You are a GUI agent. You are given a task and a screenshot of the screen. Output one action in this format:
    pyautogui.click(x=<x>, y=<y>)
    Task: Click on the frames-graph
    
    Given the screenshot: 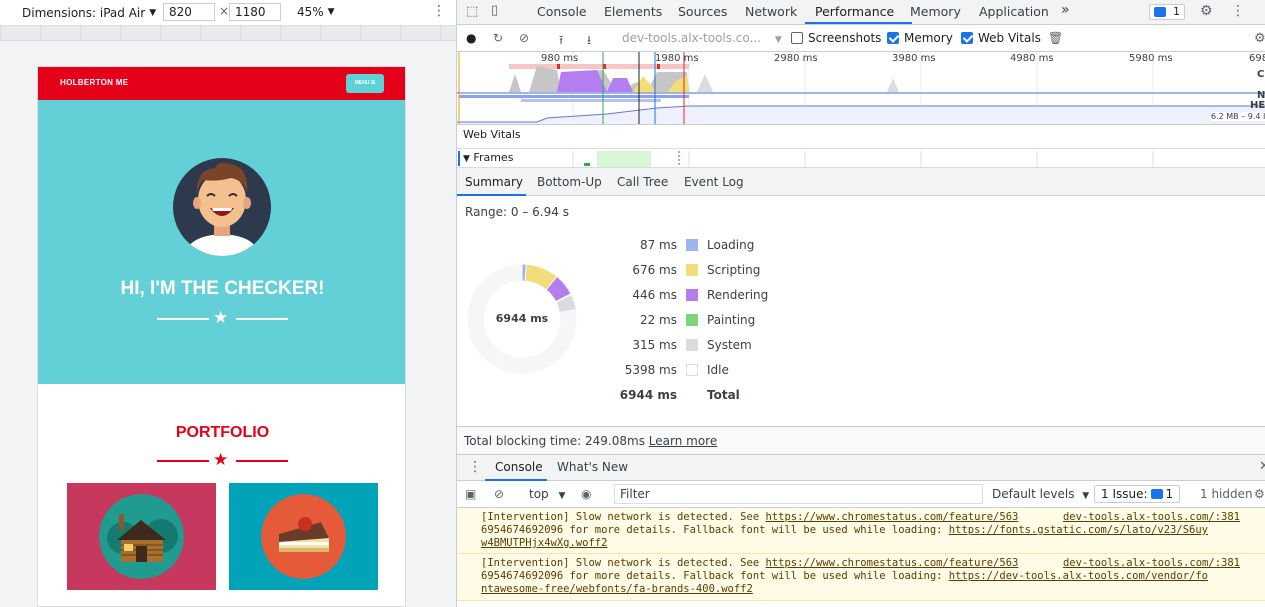 What is the action you would take?
    pyautogui.click(x=806, y=159)
    